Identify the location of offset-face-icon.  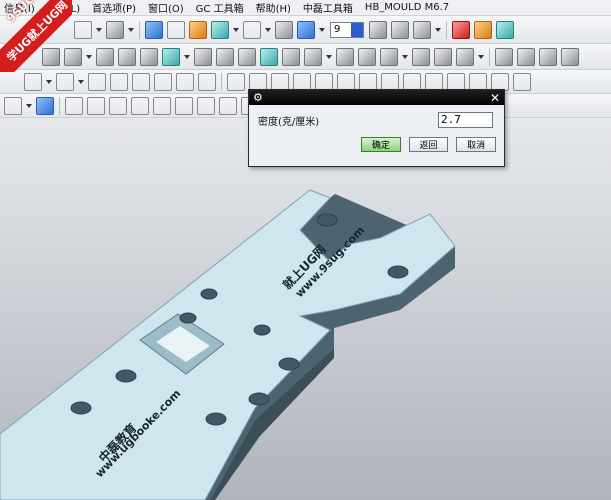
(389, 56).